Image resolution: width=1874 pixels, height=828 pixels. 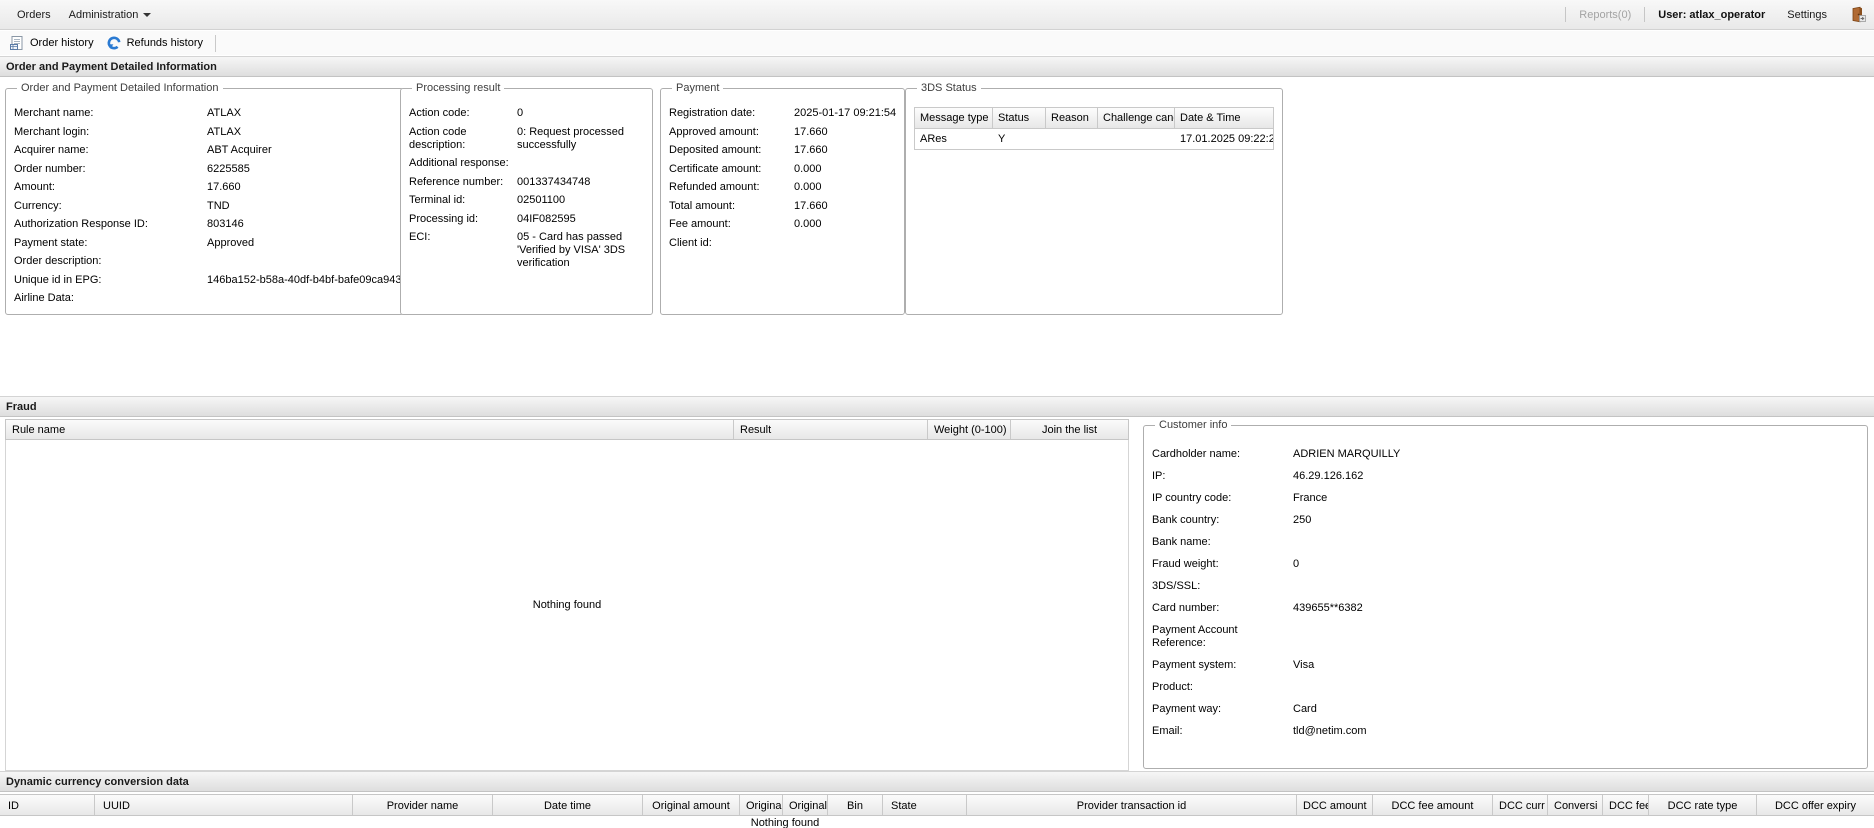 What do you see at coordinates (782, 113) in the screenshot?
I see `field-row: Registration date: 2025-01-17 09:21:54` at bounding box center [782, 113].